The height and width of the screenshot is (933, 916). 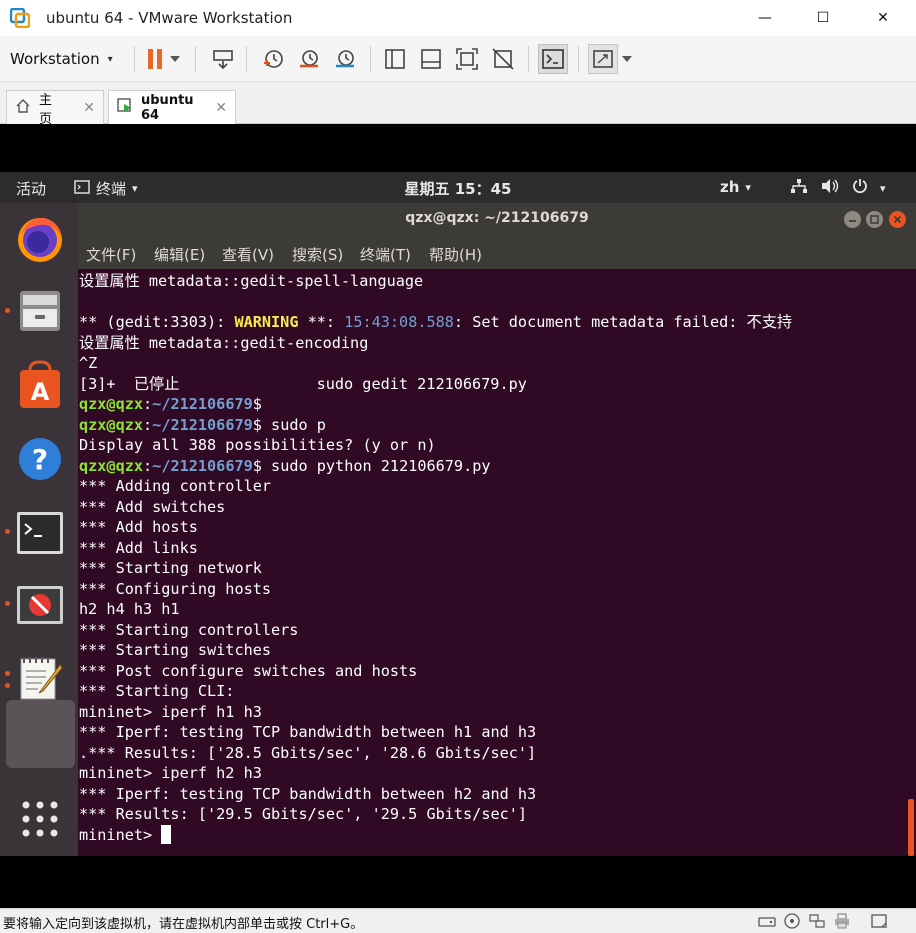 I want to click on hard-disk-icon, so click(x=767, y=921).